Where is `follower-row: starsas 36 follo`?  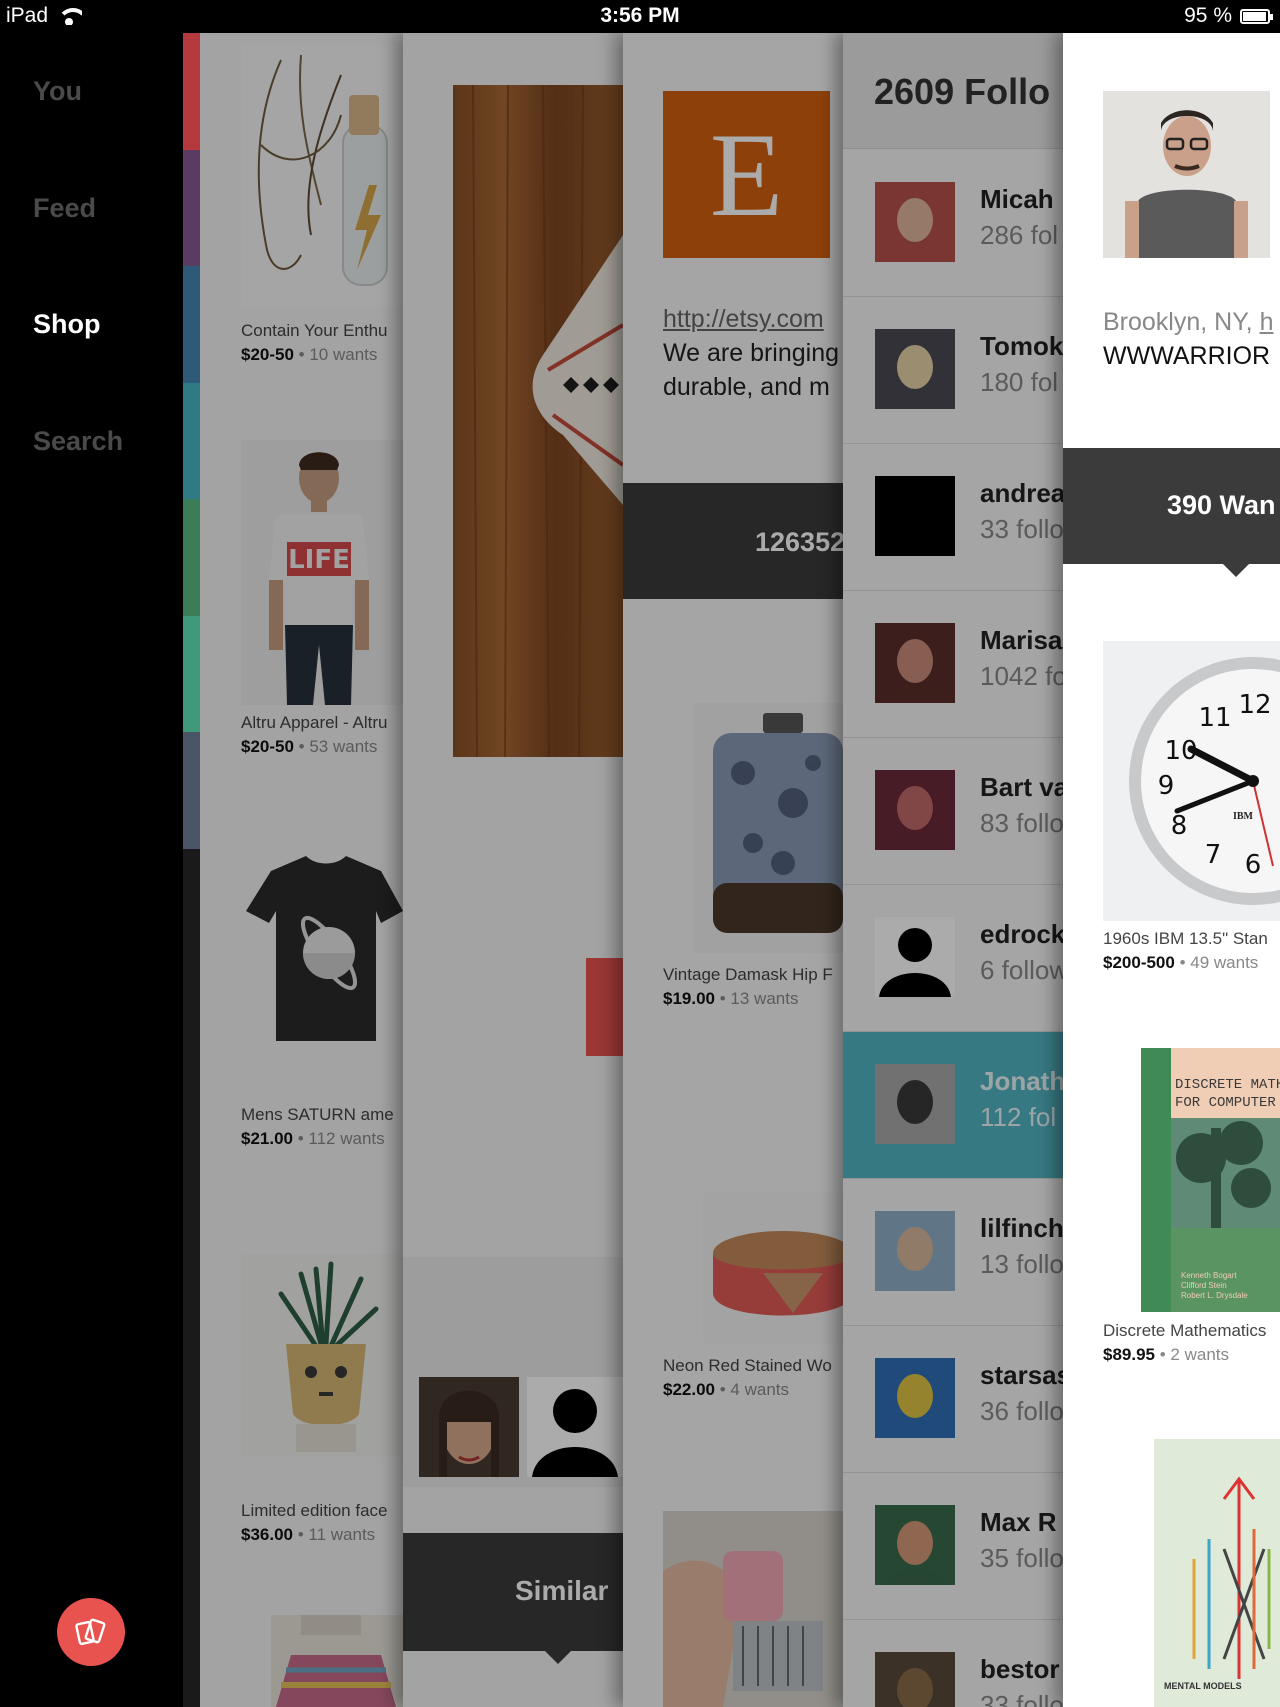
follower-row: starsas 36 follo is located at coordinates (953, 1399).